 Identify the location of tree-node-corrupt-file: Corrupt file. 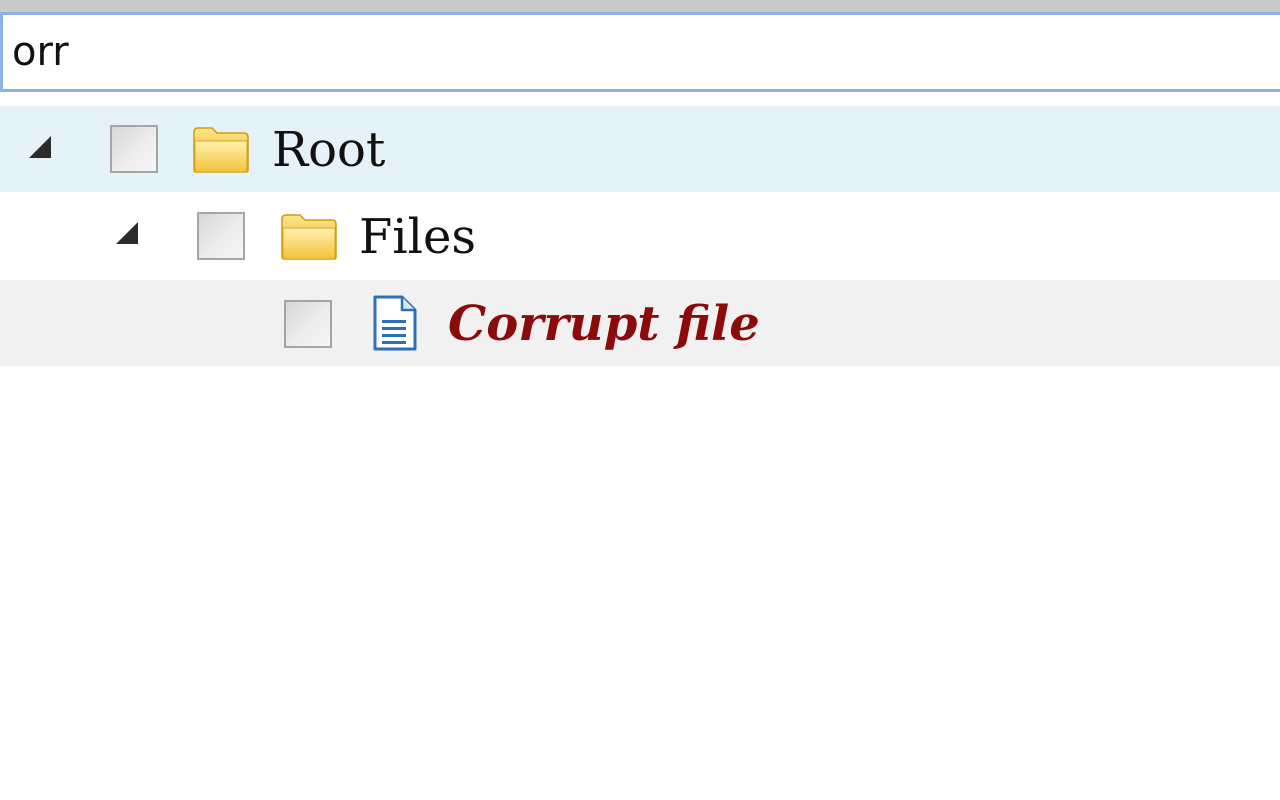
(640, 323).